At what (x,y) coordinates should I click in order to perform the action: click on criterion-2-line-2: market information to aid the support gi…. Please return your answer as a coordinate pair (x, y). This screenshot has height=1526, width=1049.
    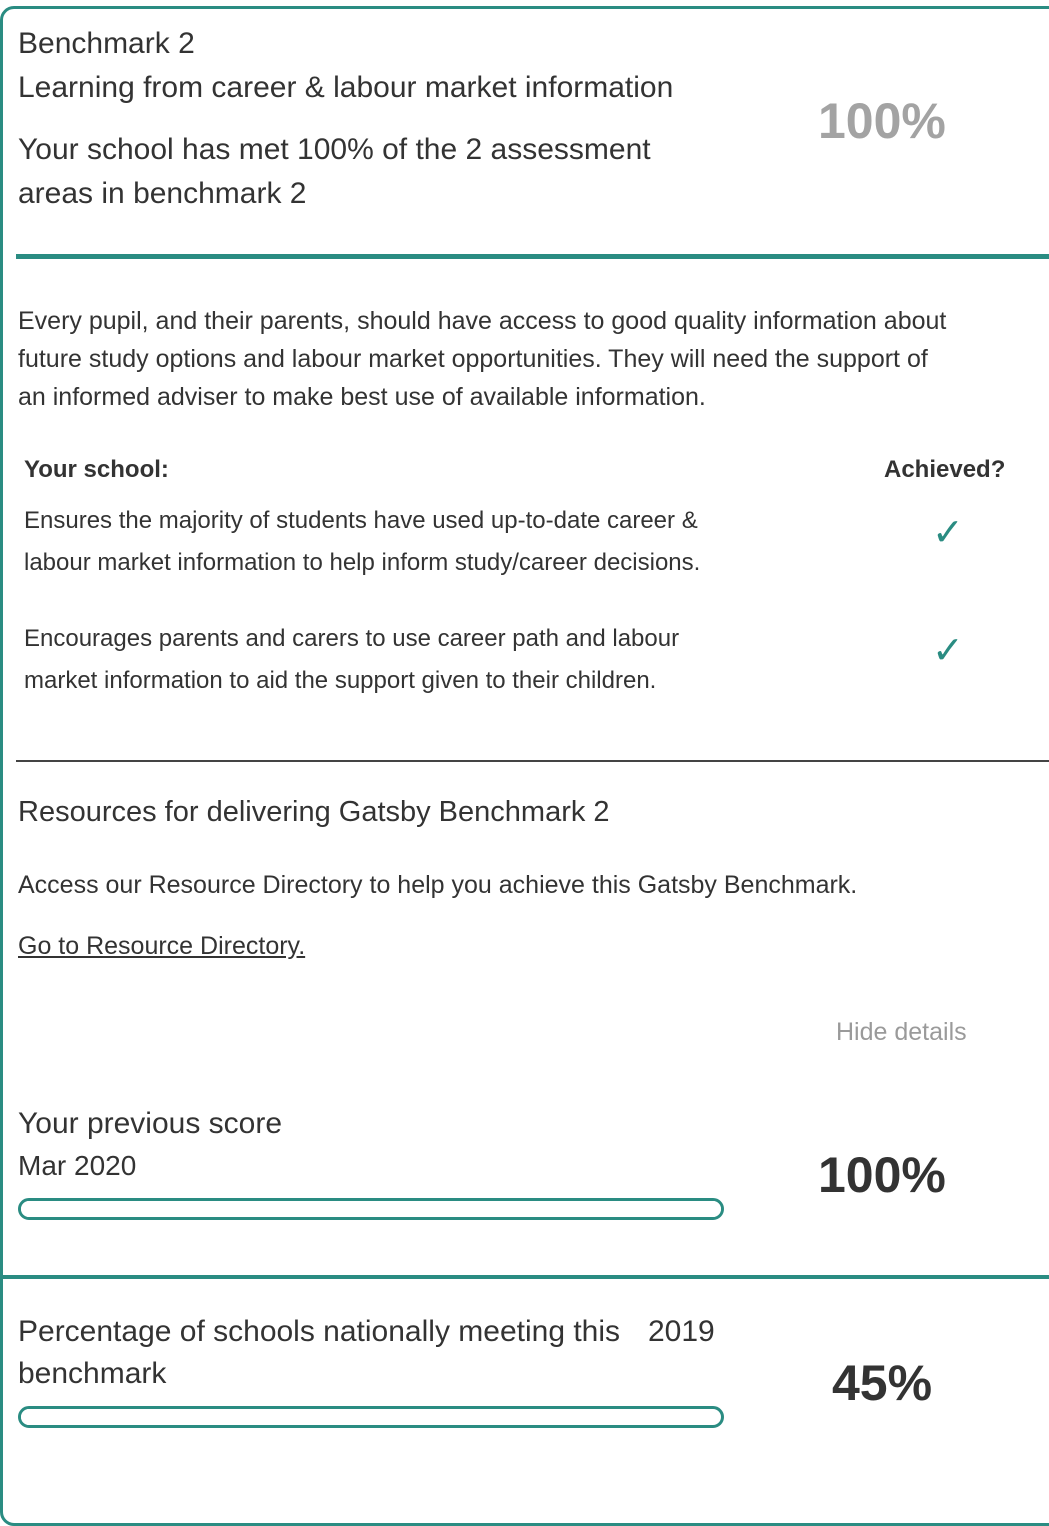
    Looking at the image, I should click on (340, 680).